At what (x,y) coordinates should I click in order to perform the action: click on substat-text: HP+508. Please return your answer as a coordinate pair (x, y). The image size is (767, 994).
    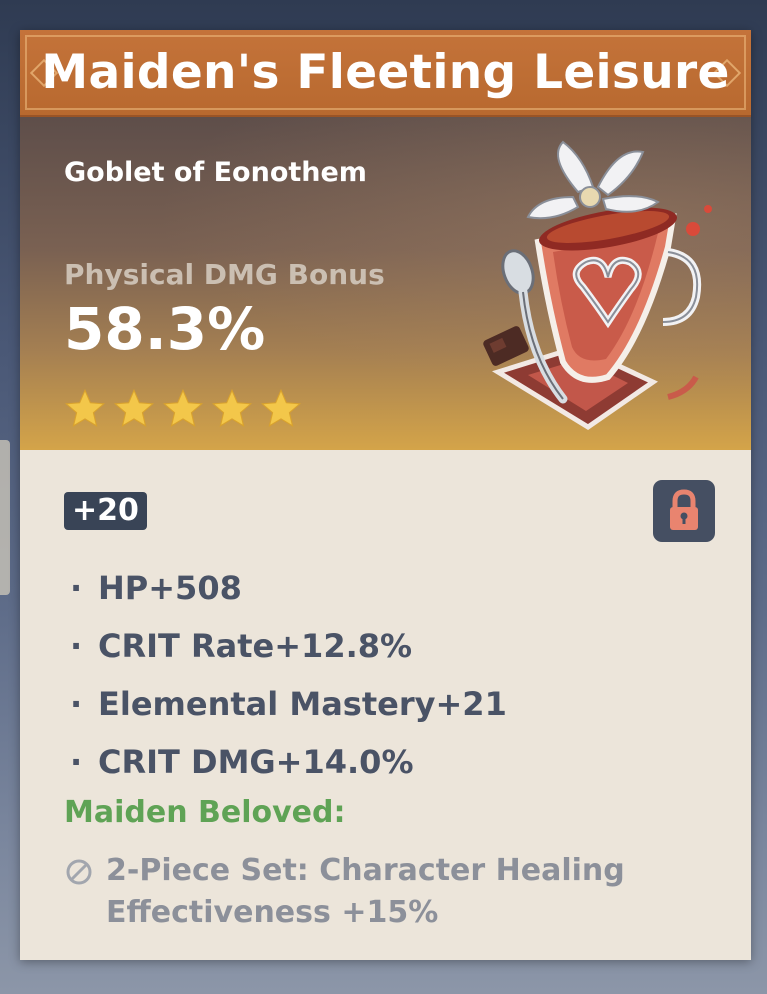
    Looking at the image, I should click on (170, 588).